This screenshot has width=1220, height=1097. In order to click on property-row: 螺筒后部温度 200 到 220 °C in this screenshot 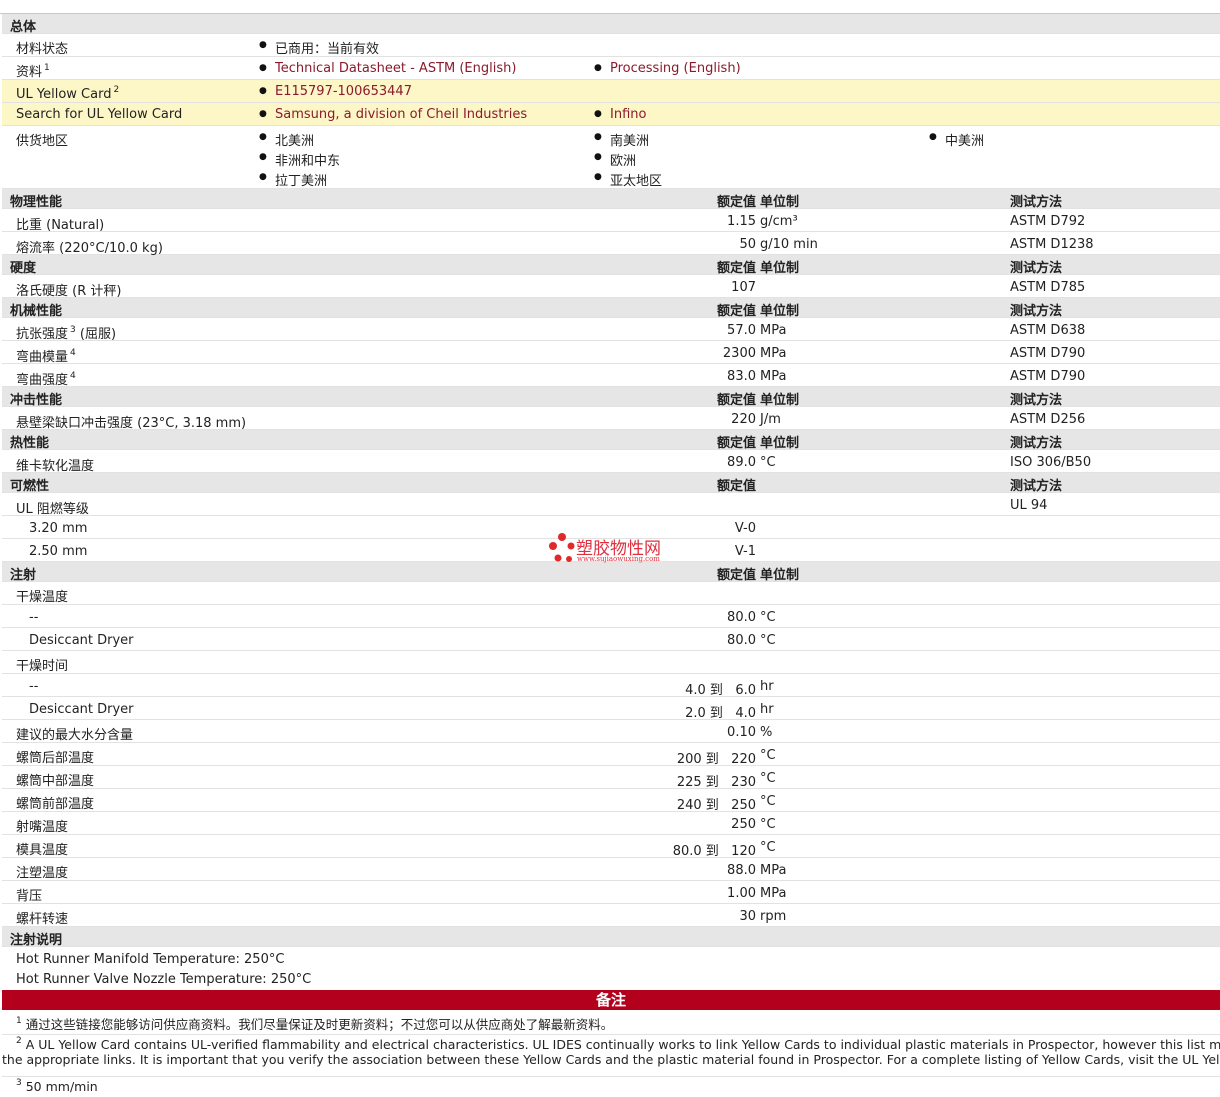, I will do `click(611, 755)`.